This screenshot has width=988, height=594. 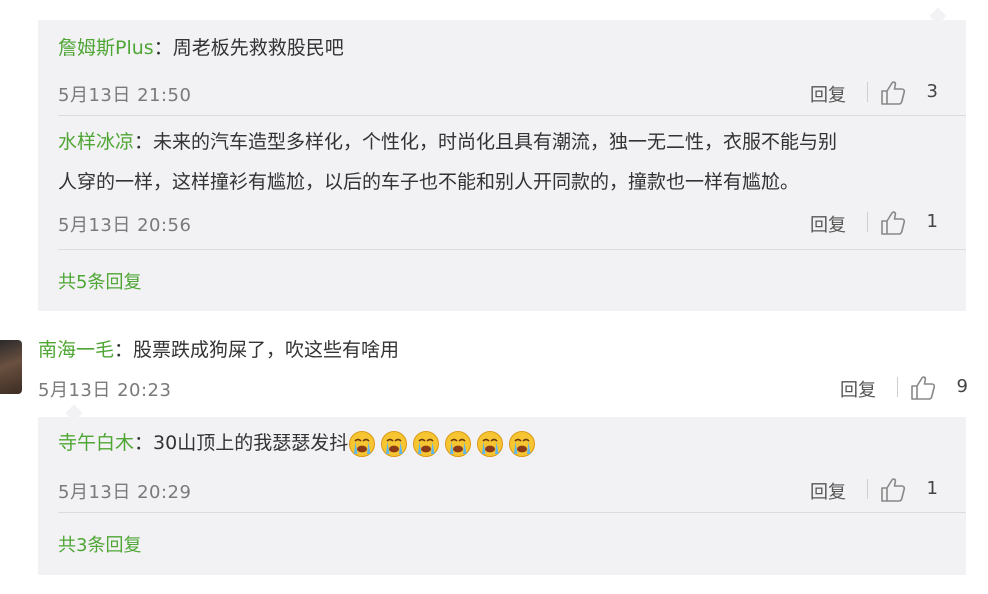 I want to click on view-more-replies-link: 共5条回复, so click(x=99, y=281).